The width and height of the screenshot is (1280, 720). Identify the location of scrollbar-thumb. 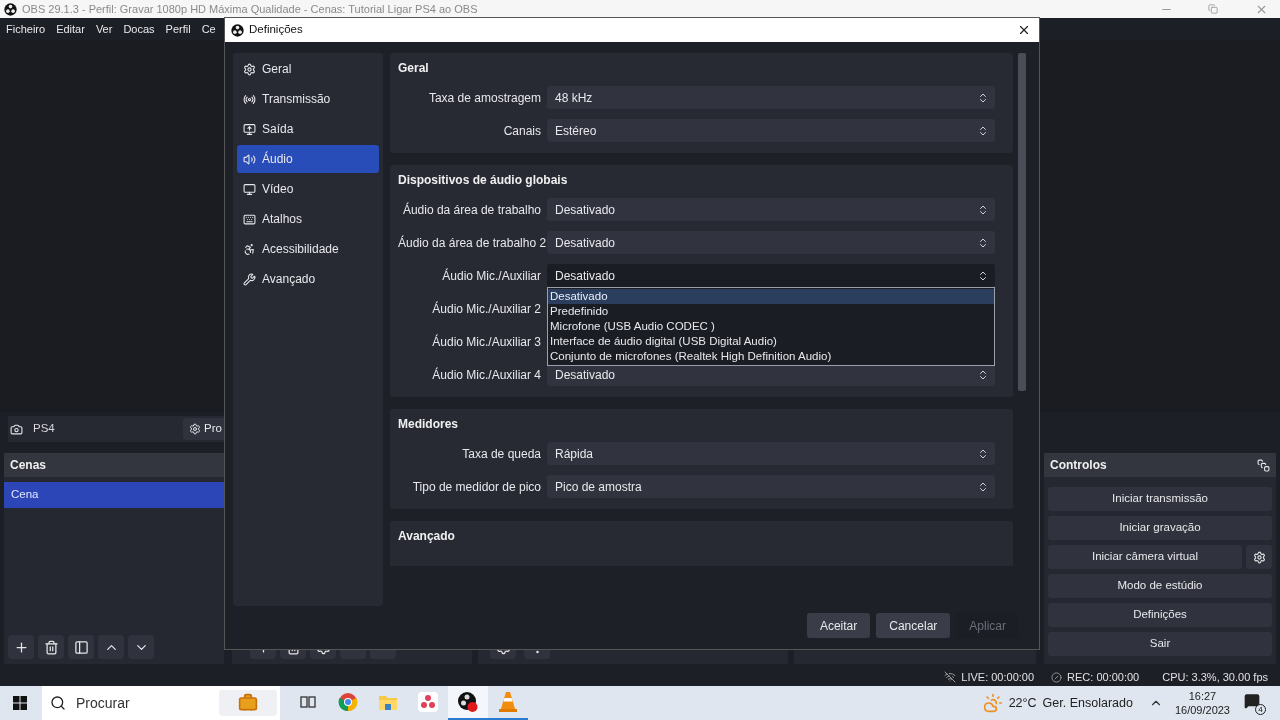
(1022, 222).